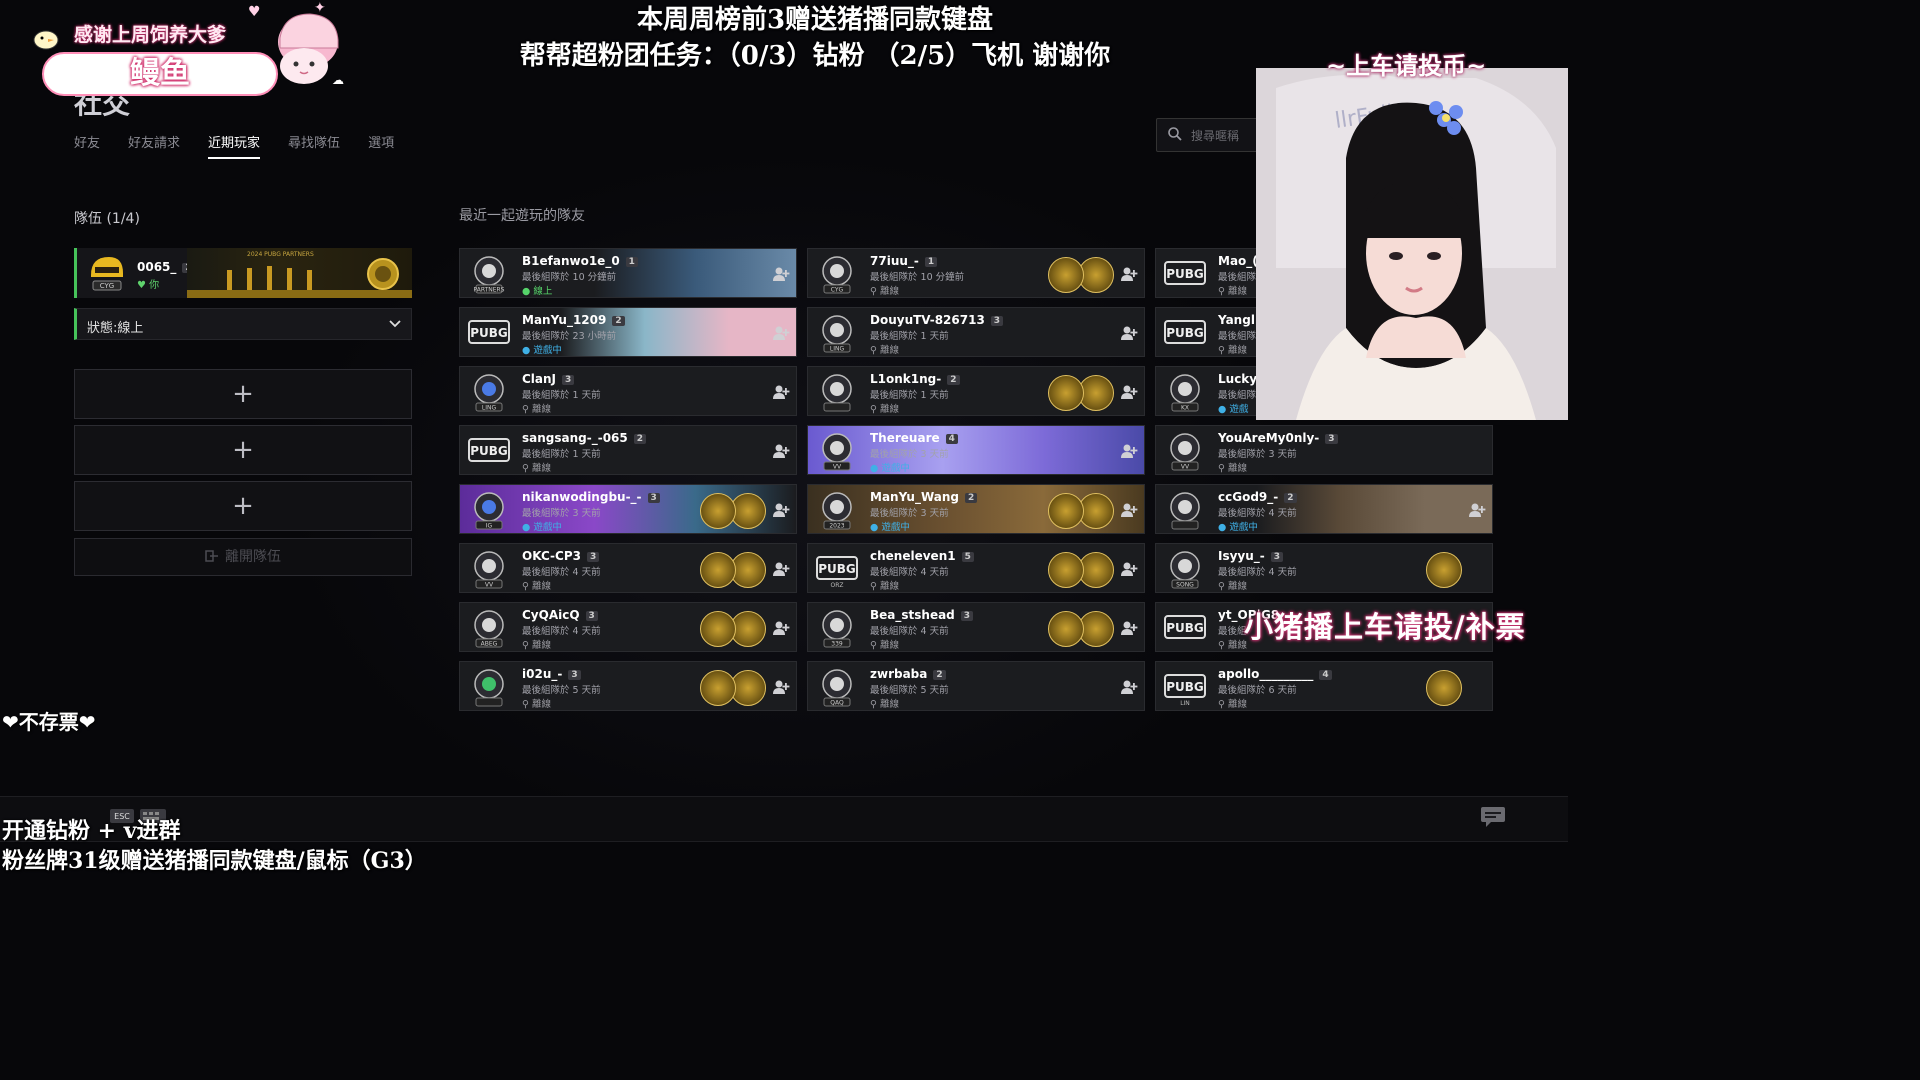  What do you see at coordinates (976, 568) in the screenshot?
I see `recent-player-card: PUBG ORZ cheneleven1 5 最後組隊於 4 天前 ⚲ 離線` at bounding box center [976, 568].